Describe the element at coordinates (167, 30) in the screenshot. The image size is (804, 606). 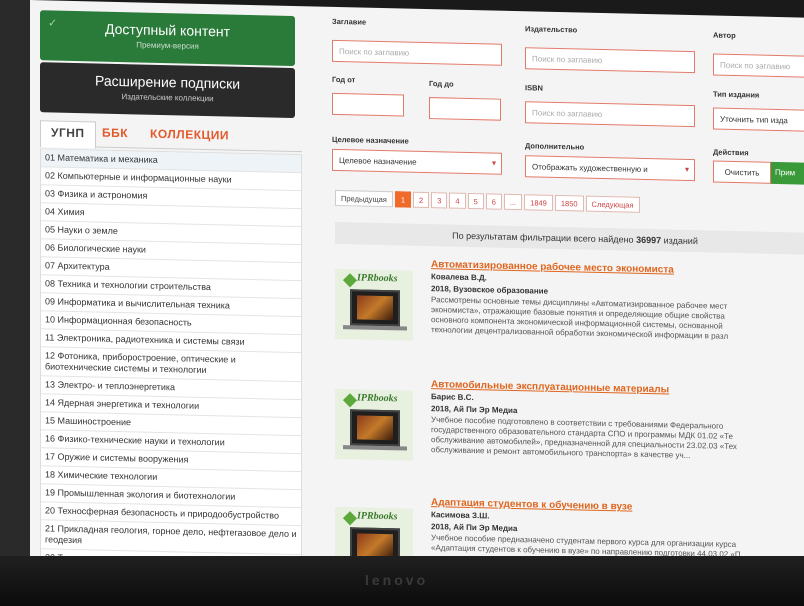
I see `promo-title: Доступный контент` at that location.